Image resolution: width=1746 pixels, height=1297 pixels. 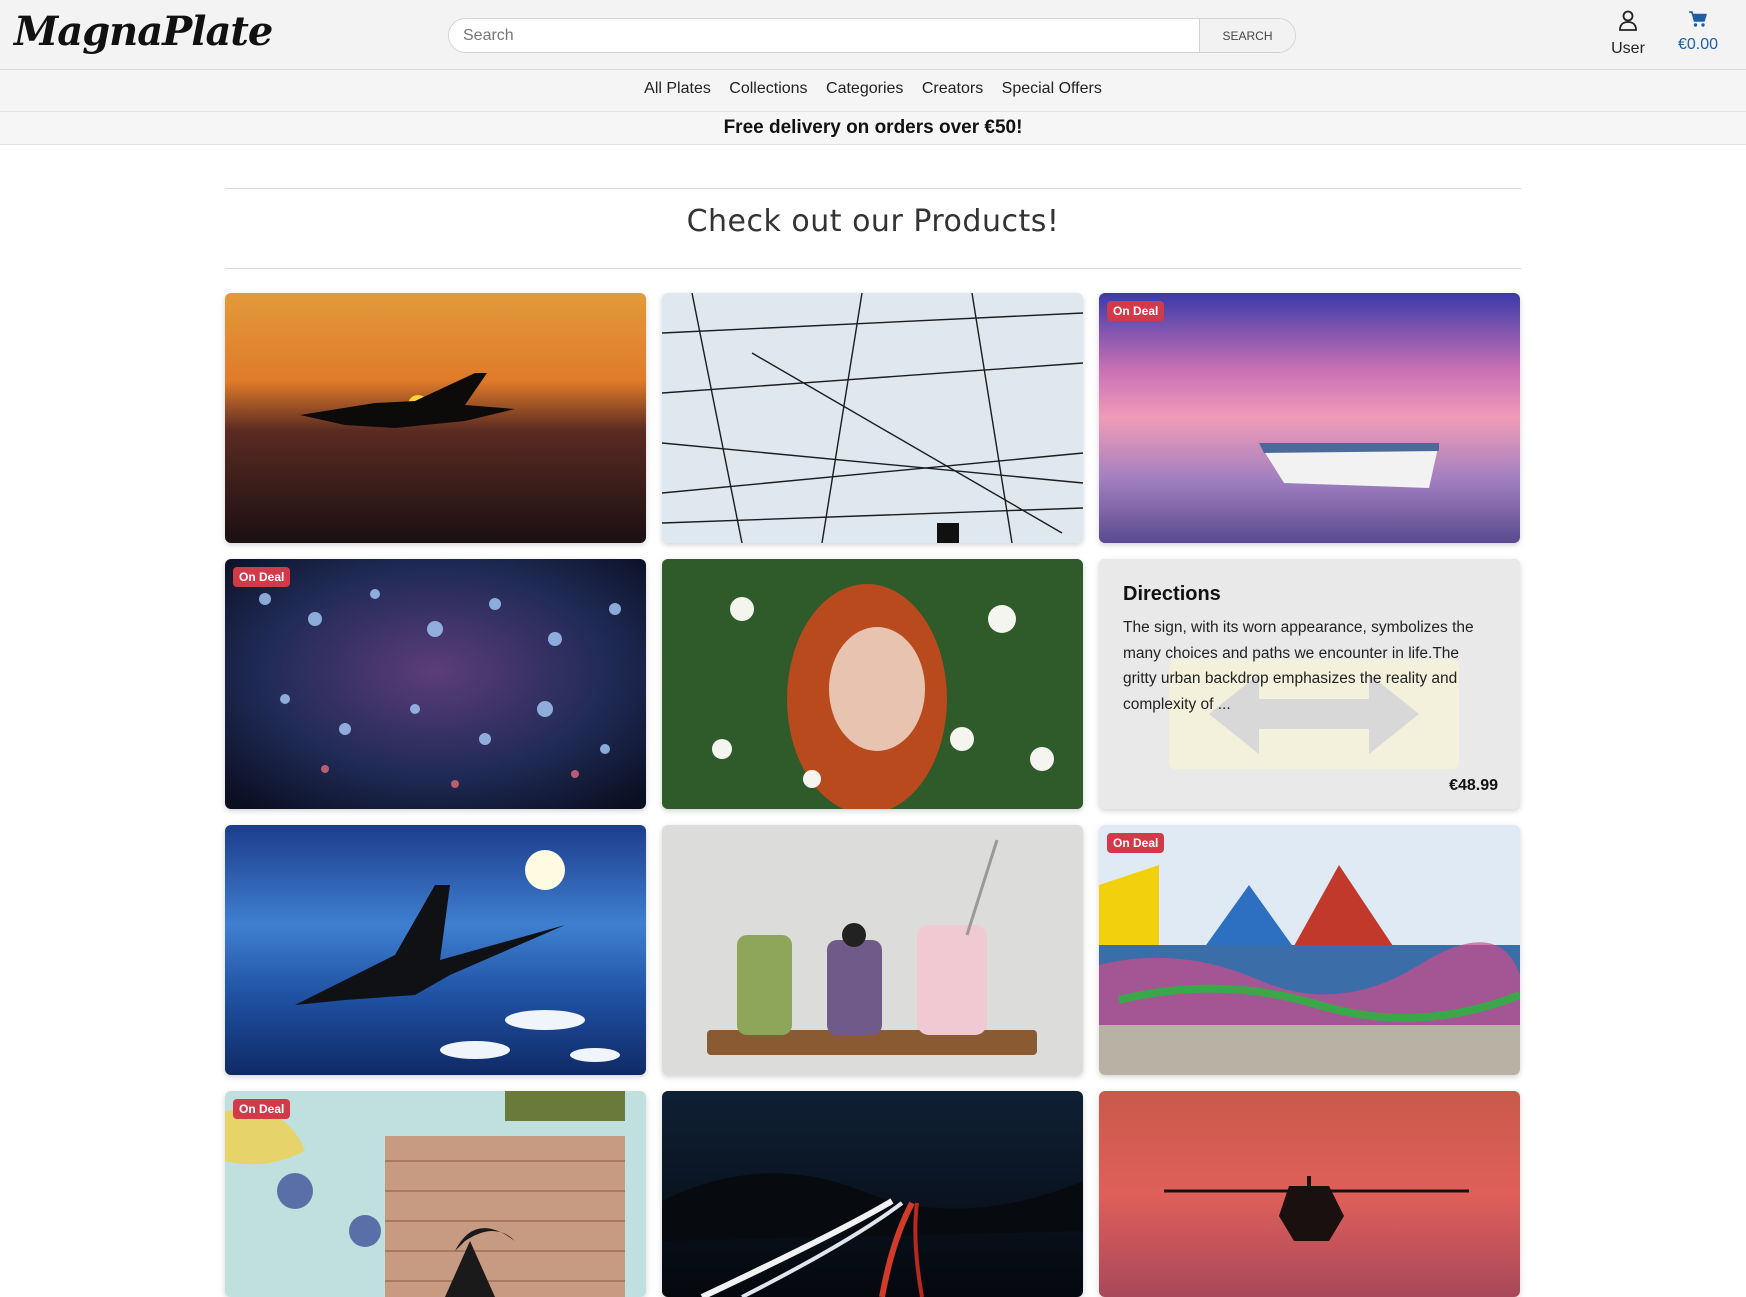 I want to click on site-header: MagnaPlate SEARCH User €0.00, so click(x=873, y=35).